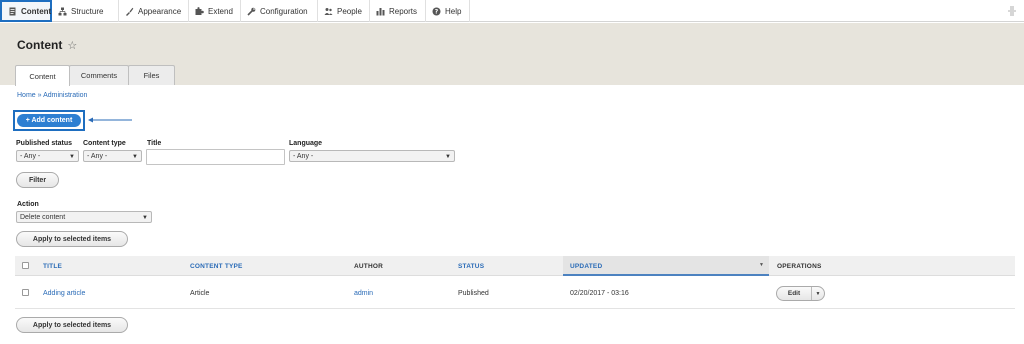 This screenshot has width=1024, height=344. I want to click on row-checkbox, so click(25, 292).